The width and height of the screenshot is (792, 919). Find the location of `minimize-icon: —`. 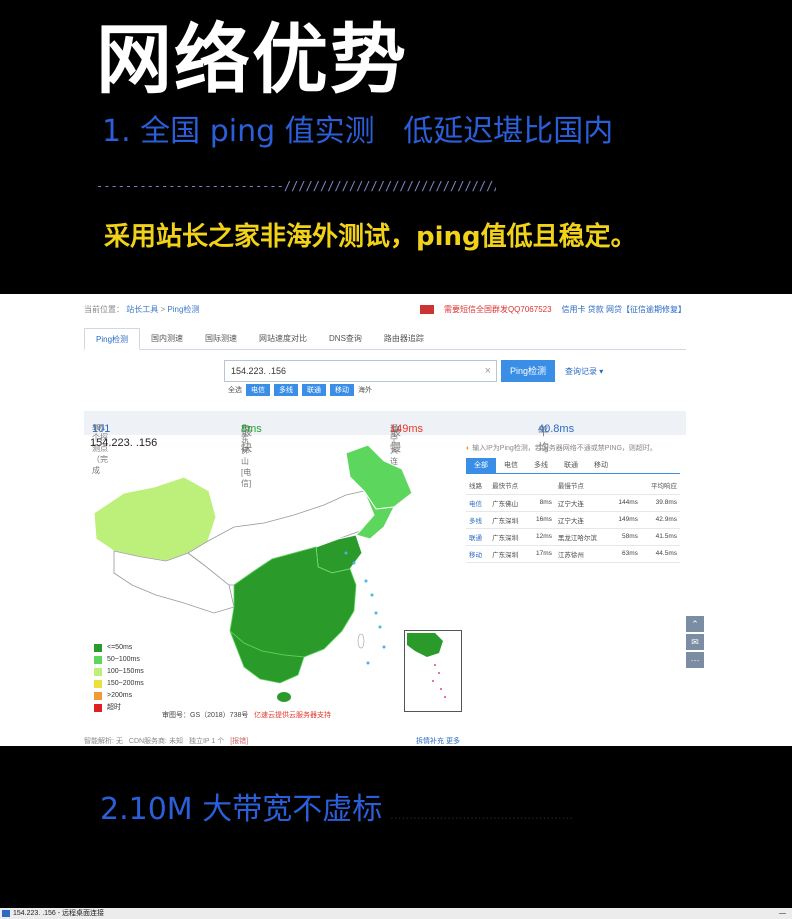

minimize-icon: — is located at coordinates (782, 913).